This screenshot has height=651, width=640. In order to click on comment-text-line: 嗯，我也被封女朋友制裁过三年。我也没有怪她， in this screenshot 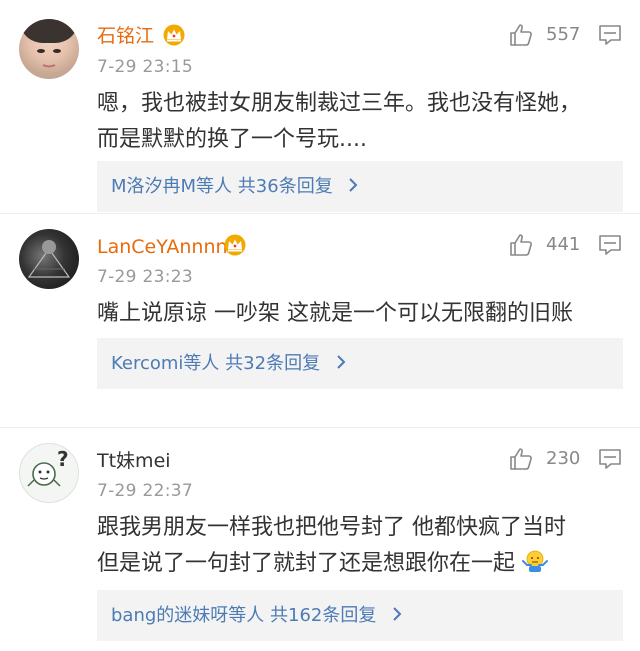, I will do `click(339, 103)`.